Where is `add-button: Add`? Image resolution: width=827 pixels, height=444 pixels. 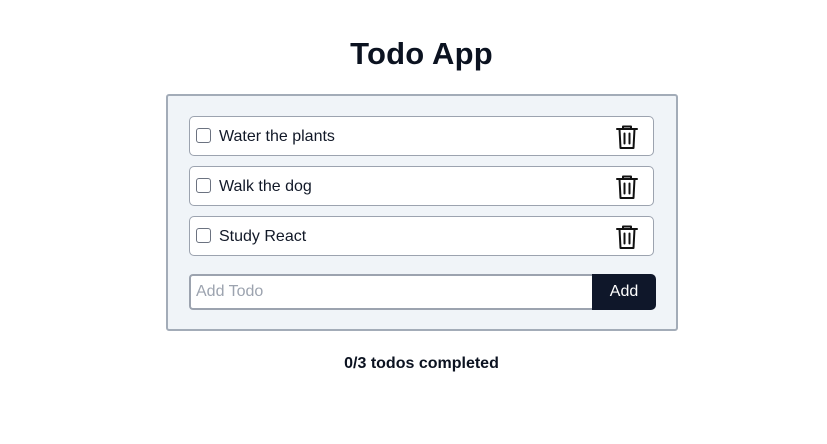 add-button: Add is located at coordinates (624, 292).